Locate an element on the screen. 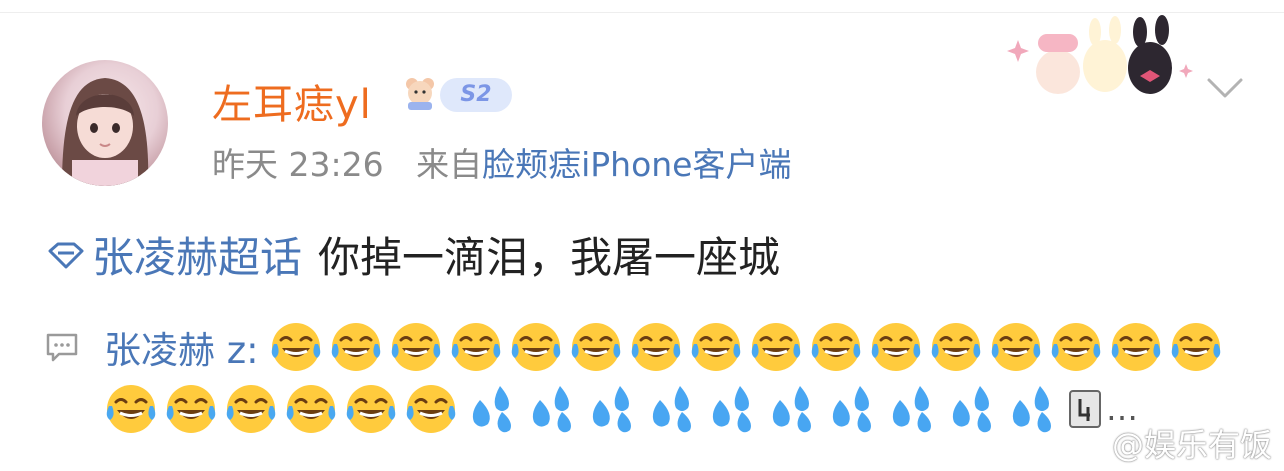 This screenshot has width=1284, height=471. weibo-logo-icon is located at coordinates (1090, 443).